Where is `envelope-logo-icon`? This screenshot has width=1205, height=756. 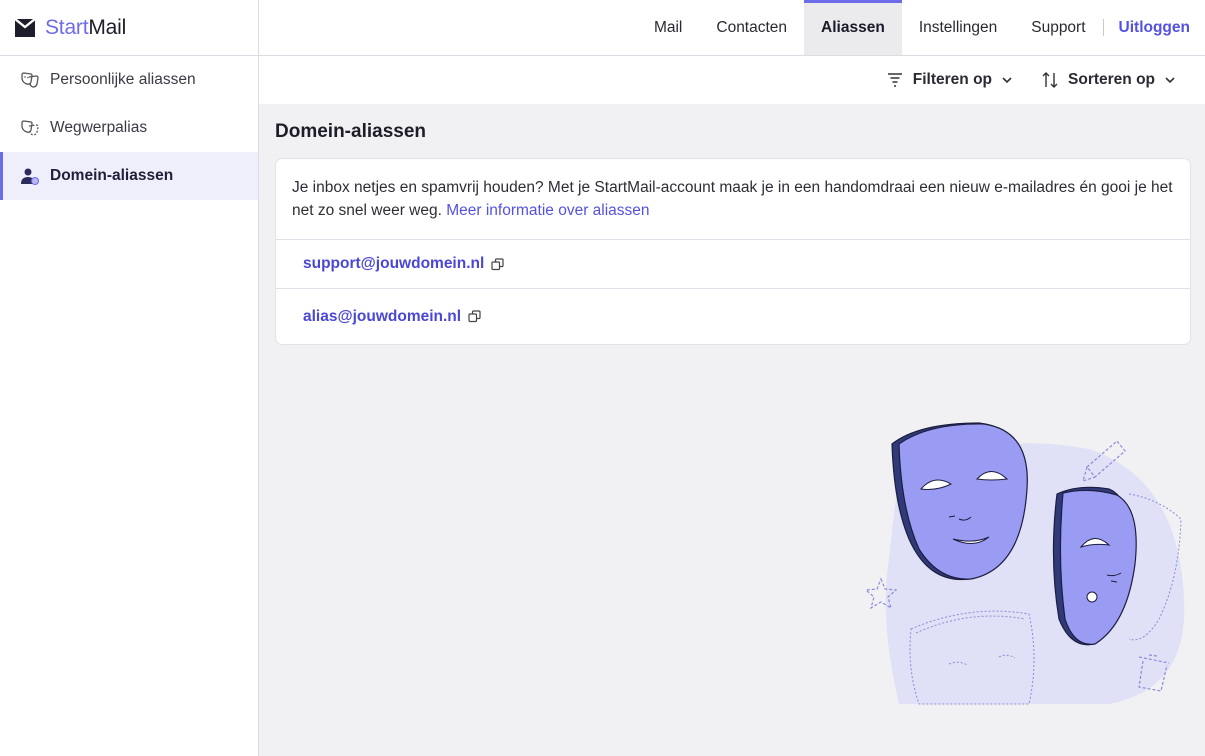 envelope-logo-icon is located at coordinates (25, 27).